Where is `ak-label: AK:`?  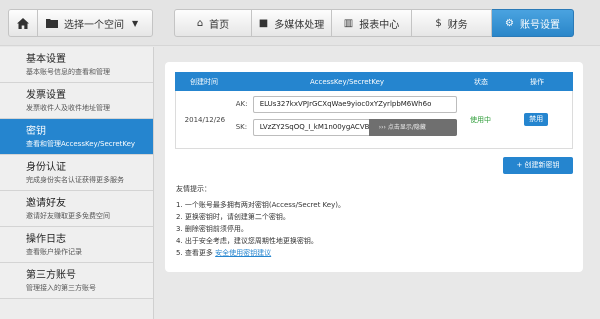 ak-label: AK: is located at coordinates (241, 103).